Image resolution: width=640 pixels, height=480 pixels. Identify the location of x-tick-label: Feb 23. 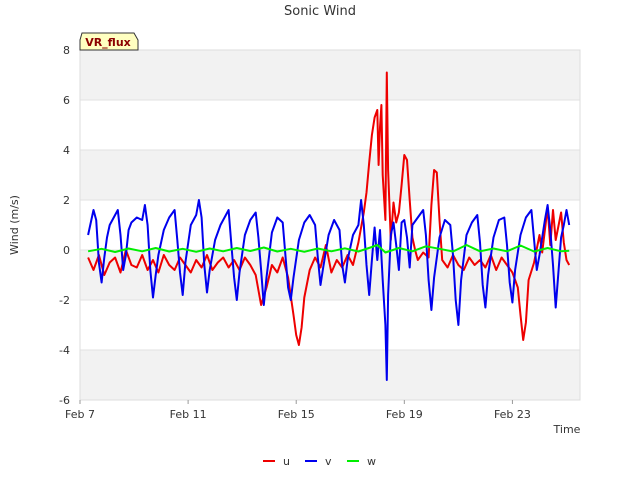
(512, 414).